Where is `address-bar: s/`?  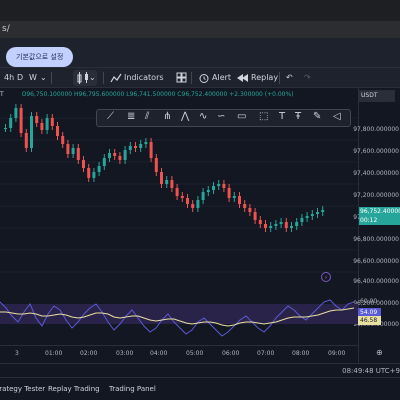 address-bar: s/ is located at coordinates (200, 29).